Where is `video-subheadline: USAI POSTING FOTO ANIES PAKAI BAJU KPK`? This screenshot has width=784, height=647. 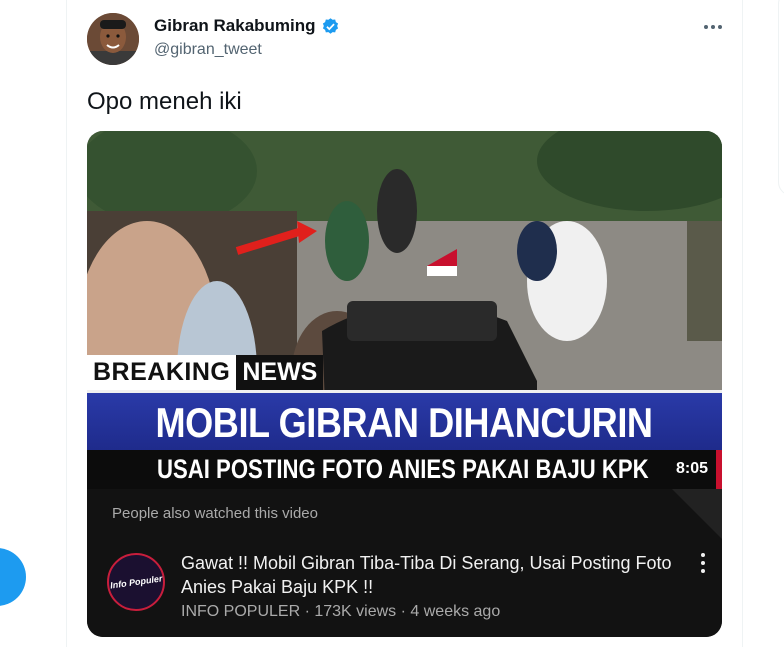
video-subheadline: USAI POSTING FOTO ANIES PAKAI BAJU KPK is located at coordinates (403, 469).